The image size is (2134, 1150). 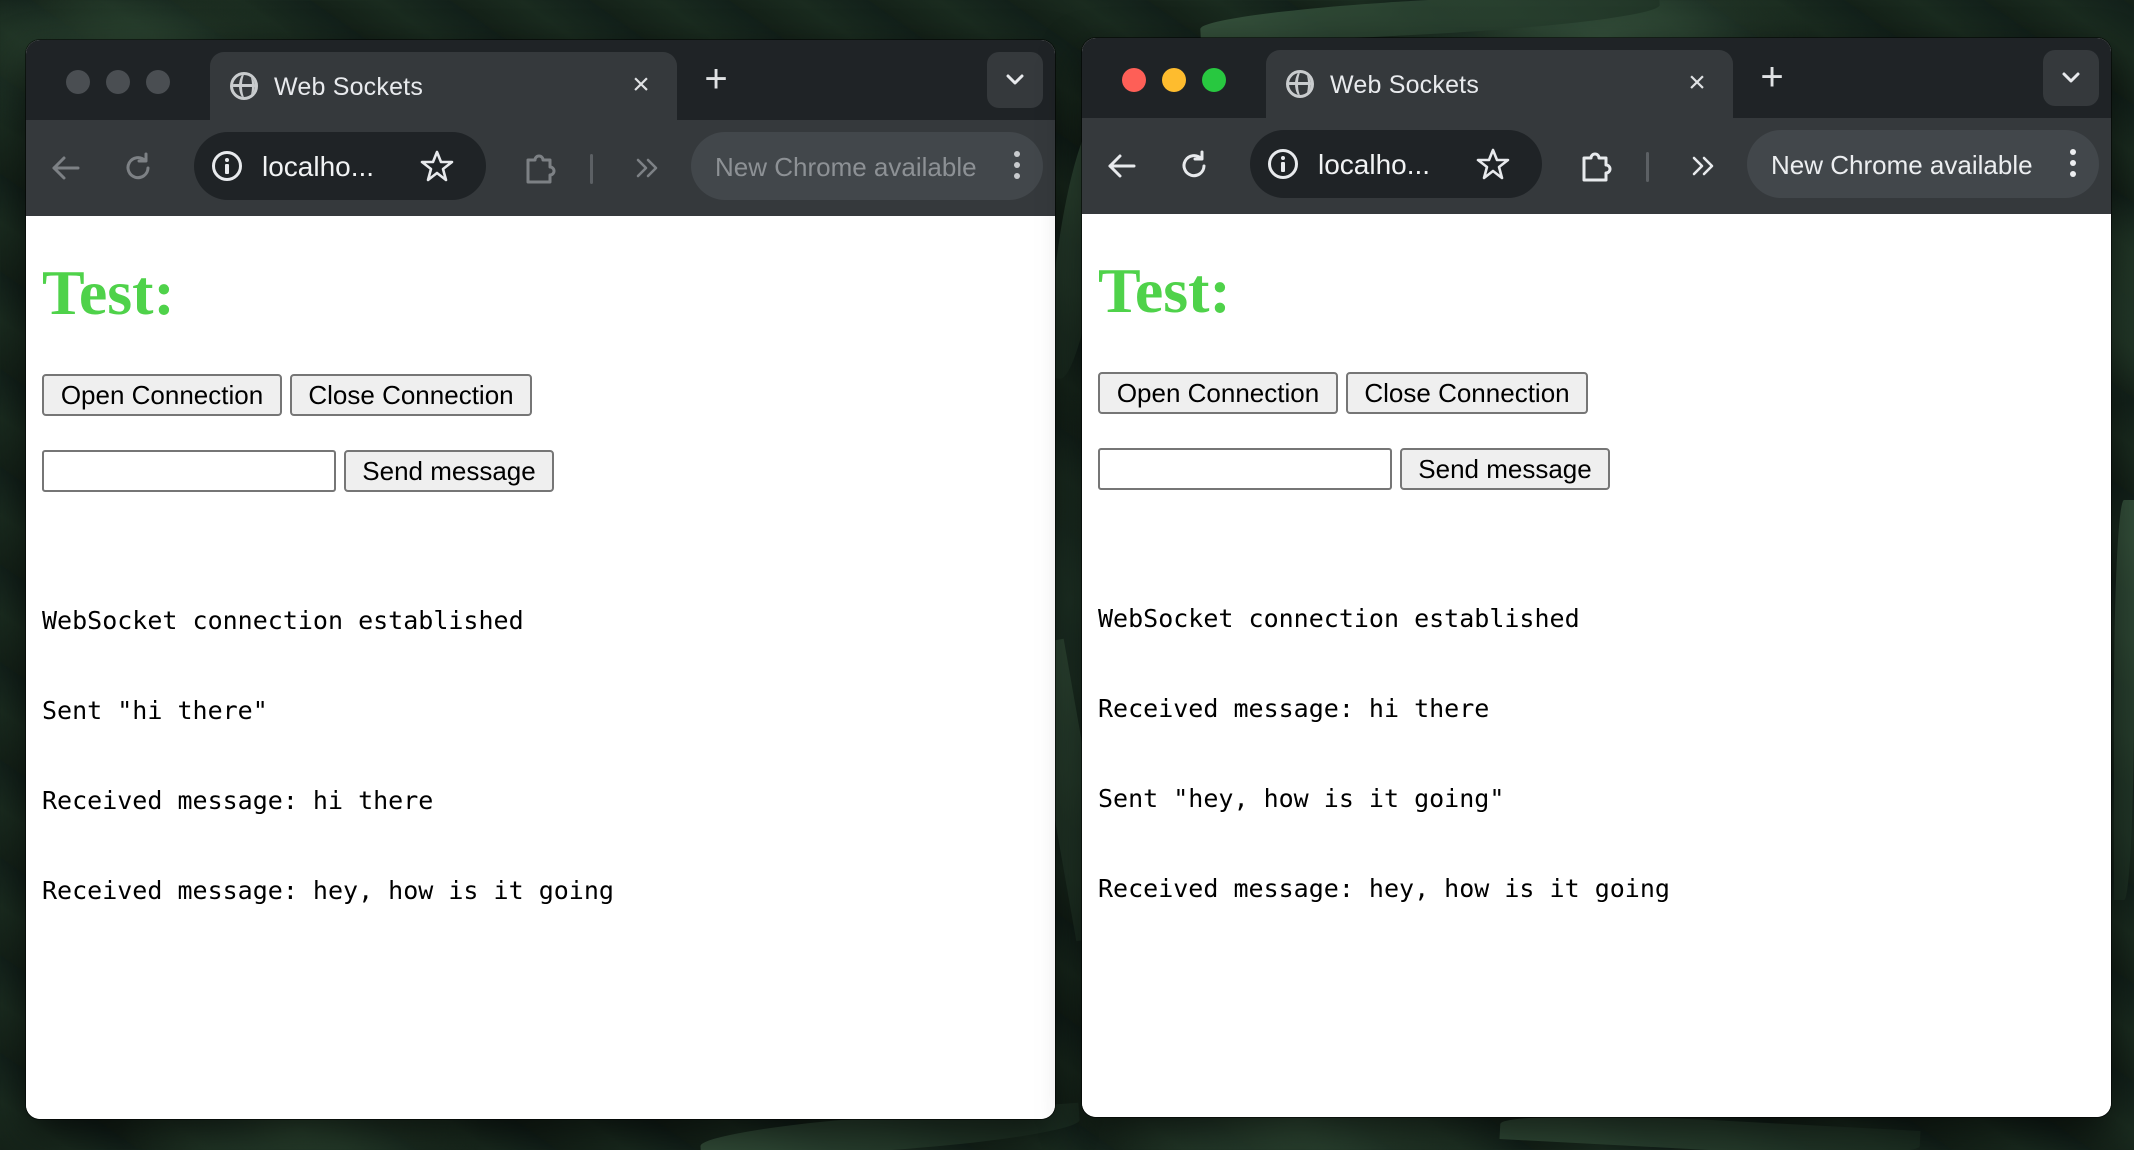 I want to click on background-leaf, so click(x=2124, y=700).